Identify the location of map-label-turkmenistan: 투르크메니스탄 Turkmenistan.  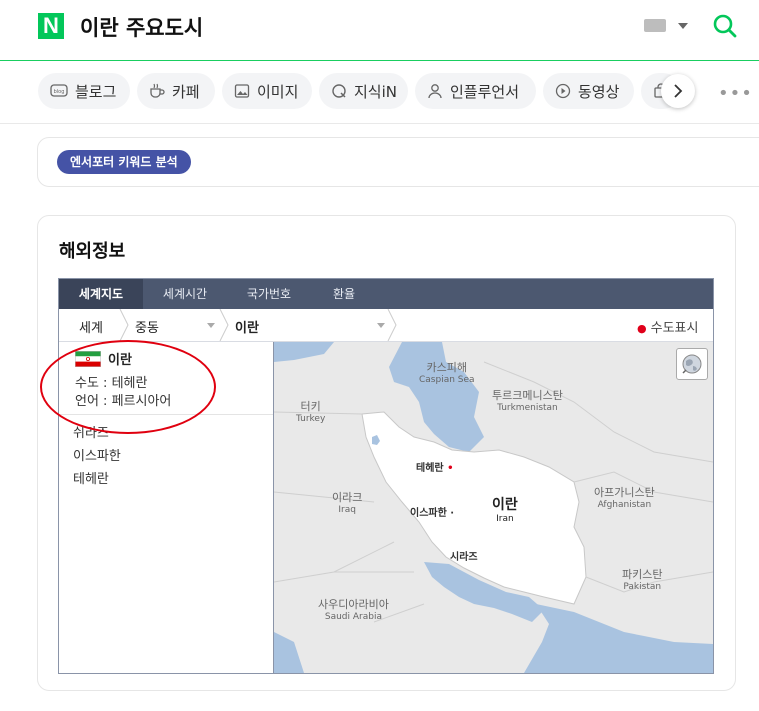
(527, 400).